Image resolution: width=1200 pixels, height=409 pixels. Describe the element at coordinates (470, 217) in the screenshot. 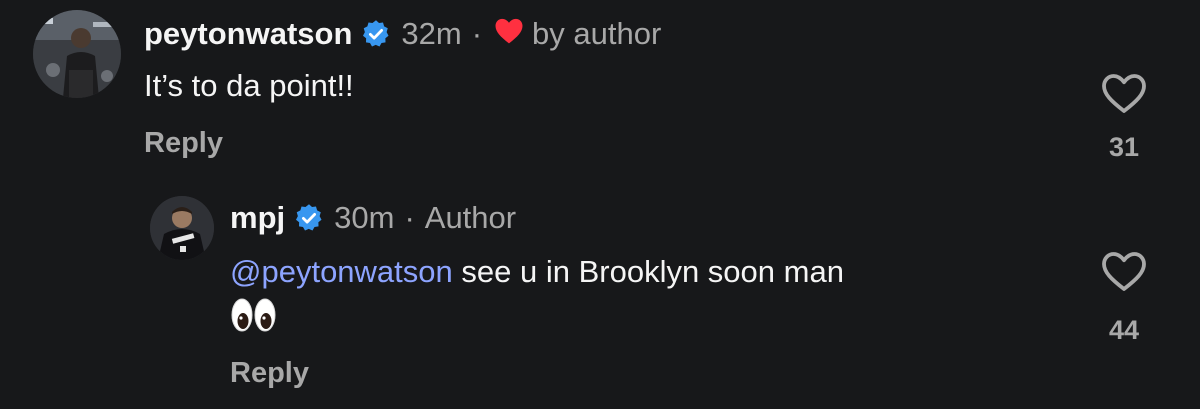

I see `author-badge: Author` at that location.